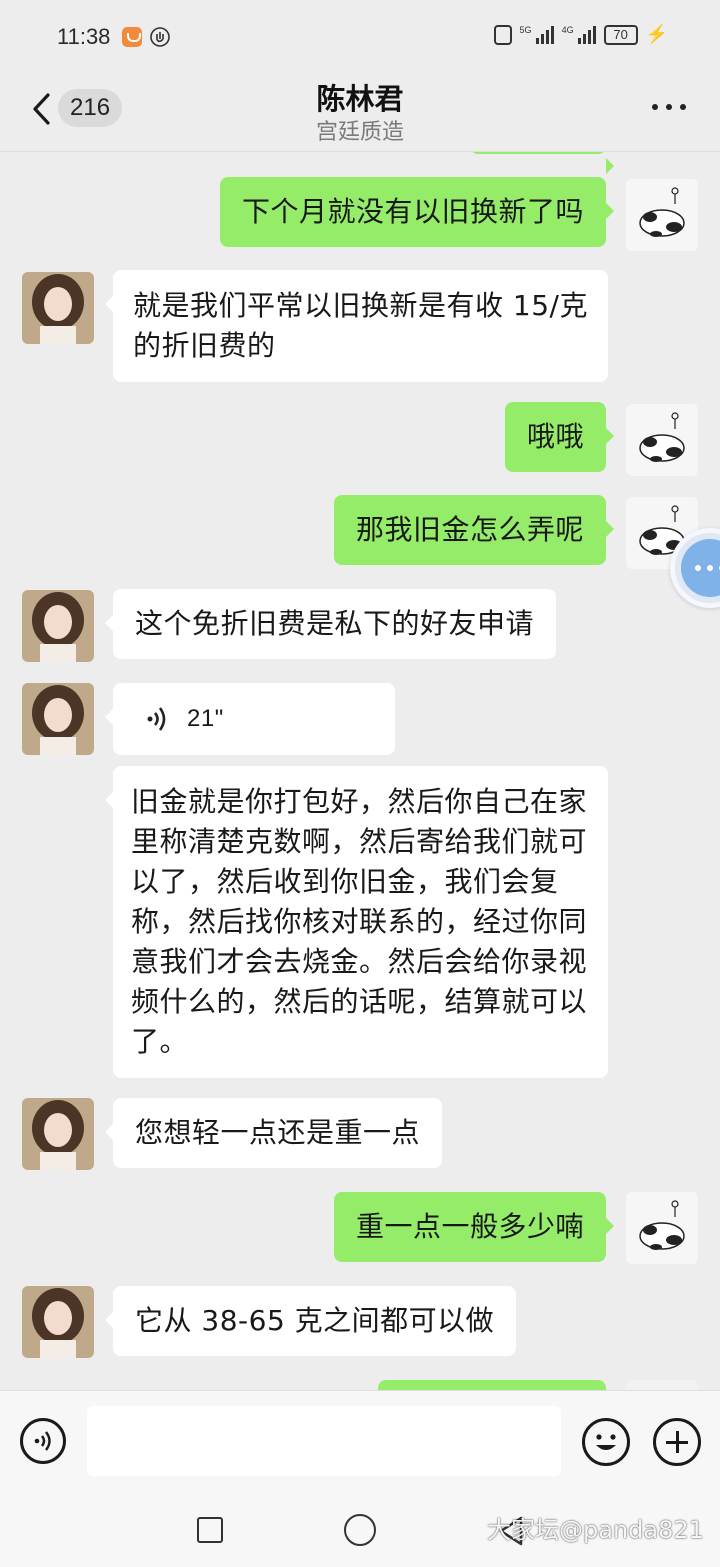 The image size is (720, 1567). Describe the element at coordinates (90, 108) in the screenshot. I see `unread-count-badge: 216` at that location.